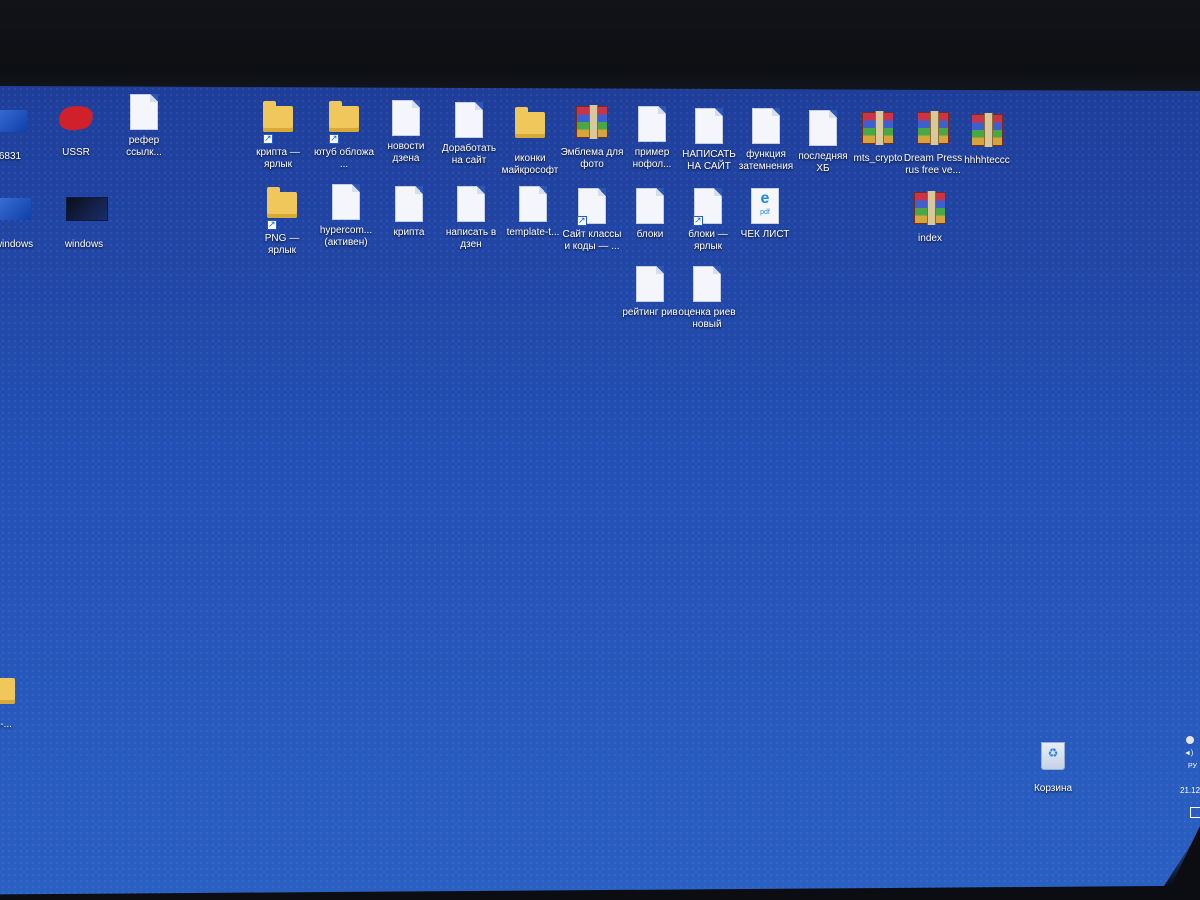 The width and height of the screenshot is (1200, 900). I want to click on icon-reiting: рейтинг рив, so click(650, 292).